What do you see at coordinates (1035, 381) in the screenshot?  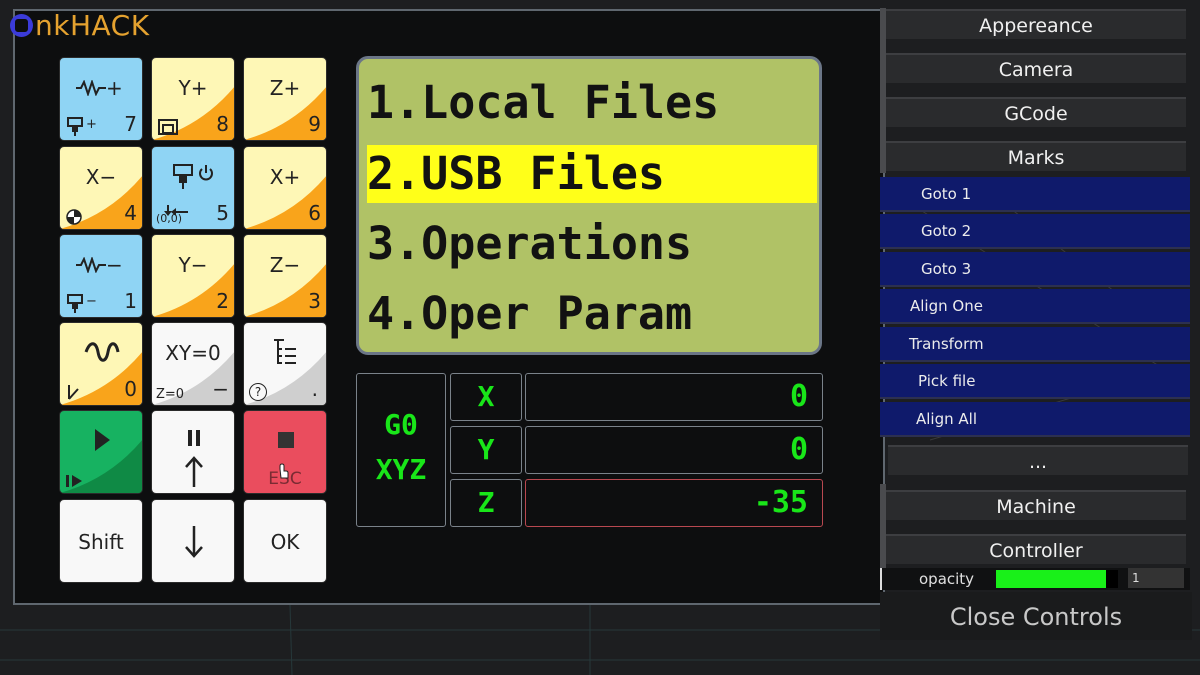 I see `mark-pick-file: Pick file` at bounding box center [1035, 381].